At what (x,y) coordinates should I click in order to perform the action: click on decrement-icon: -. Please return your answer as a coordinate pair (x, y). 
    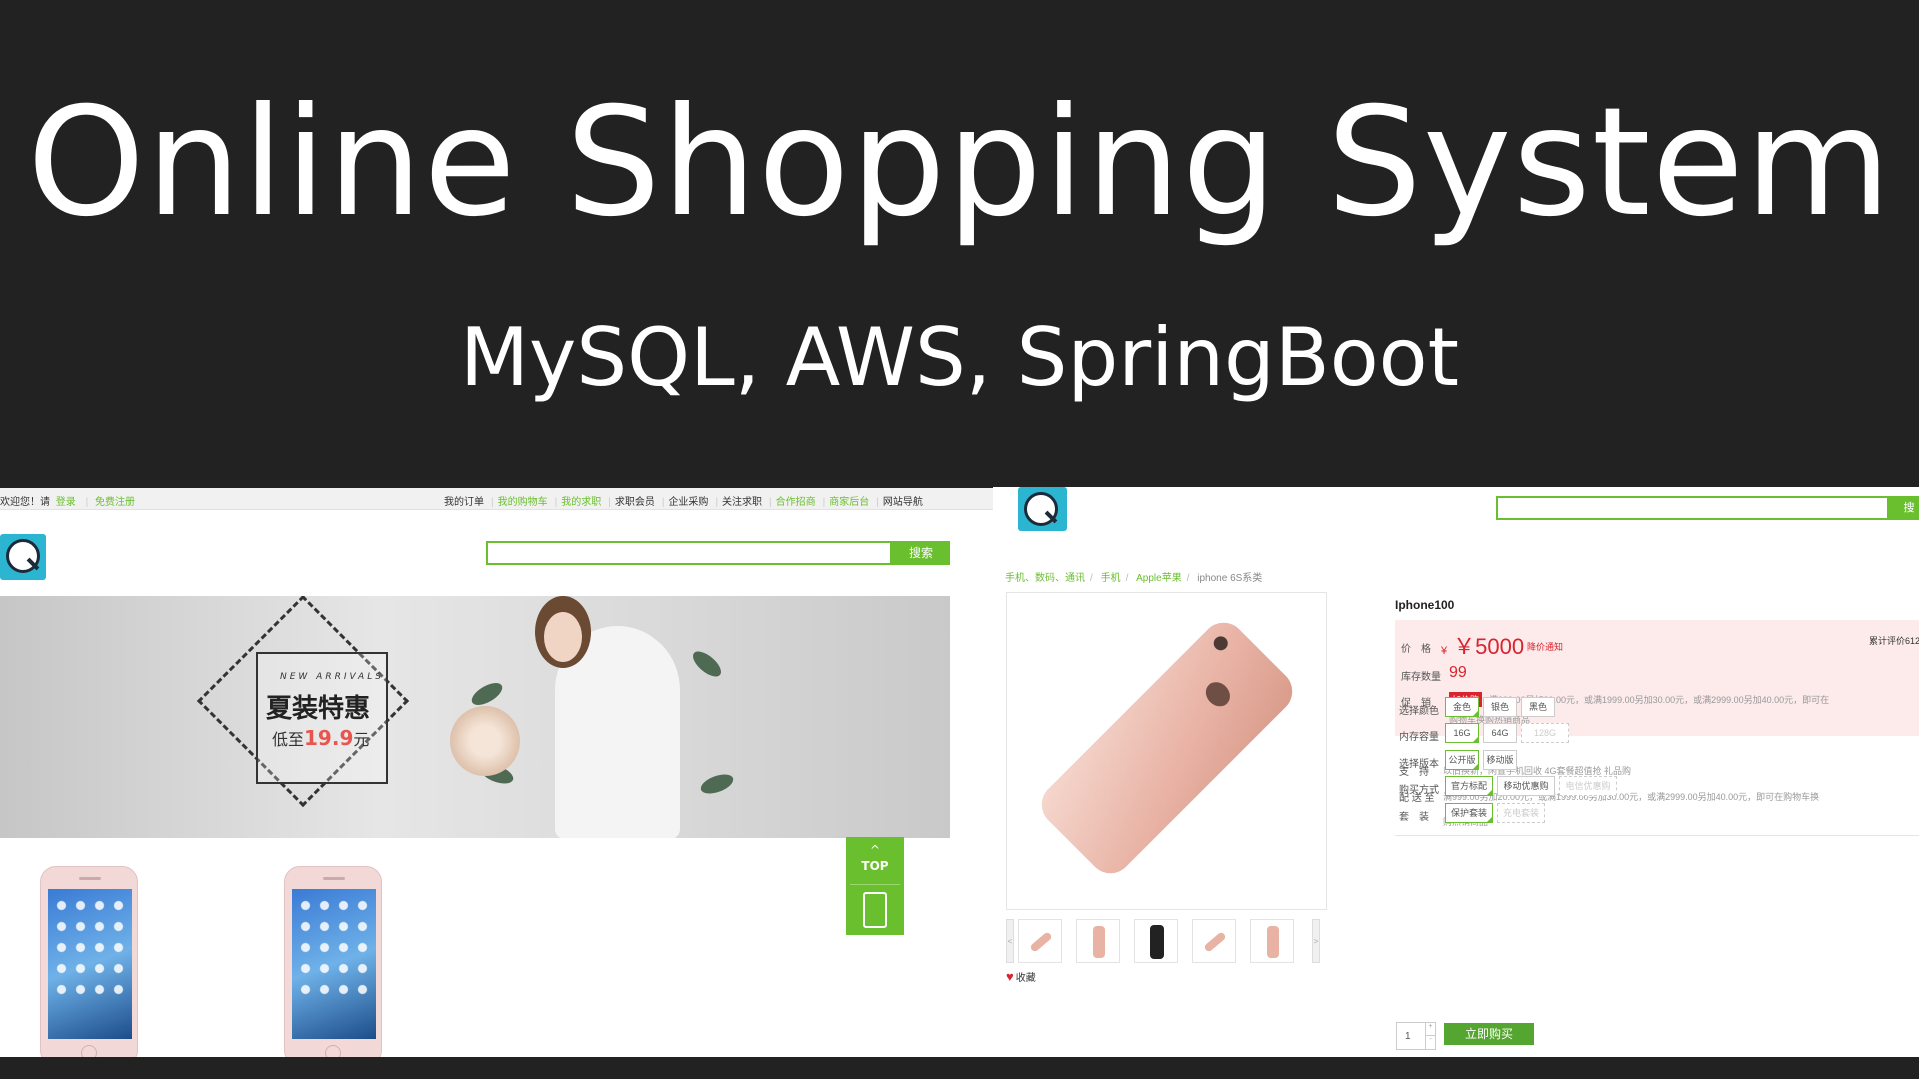
    Looking at the image, I should click on (1430, 1042).